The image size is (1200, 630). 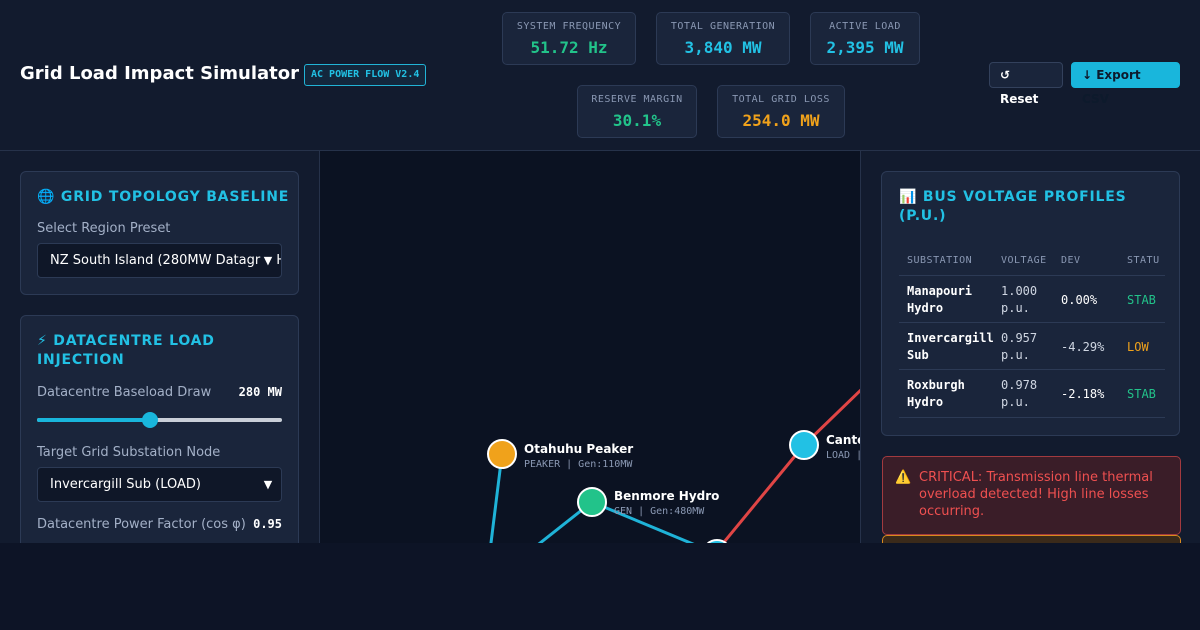 What do you see at coordinates (1125, 84) in the screenshot?
I see `export-csv-button: ↓ Export CSV` at bounding box center [1125, 84].